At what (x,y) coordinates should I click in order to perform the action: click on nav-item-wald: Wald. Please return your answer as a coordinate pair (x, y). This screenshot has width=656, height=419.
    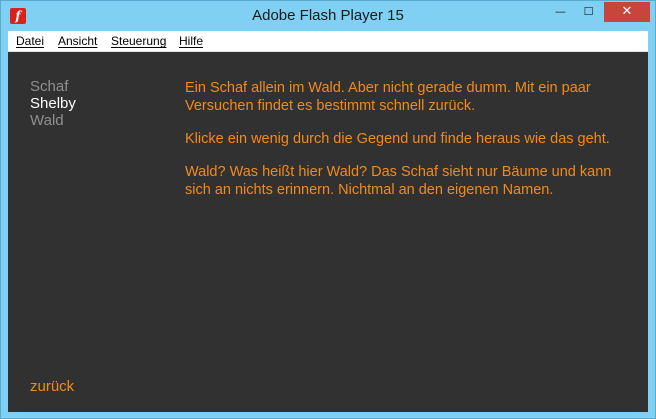
    Looking at the image, I should click on (47, 120).